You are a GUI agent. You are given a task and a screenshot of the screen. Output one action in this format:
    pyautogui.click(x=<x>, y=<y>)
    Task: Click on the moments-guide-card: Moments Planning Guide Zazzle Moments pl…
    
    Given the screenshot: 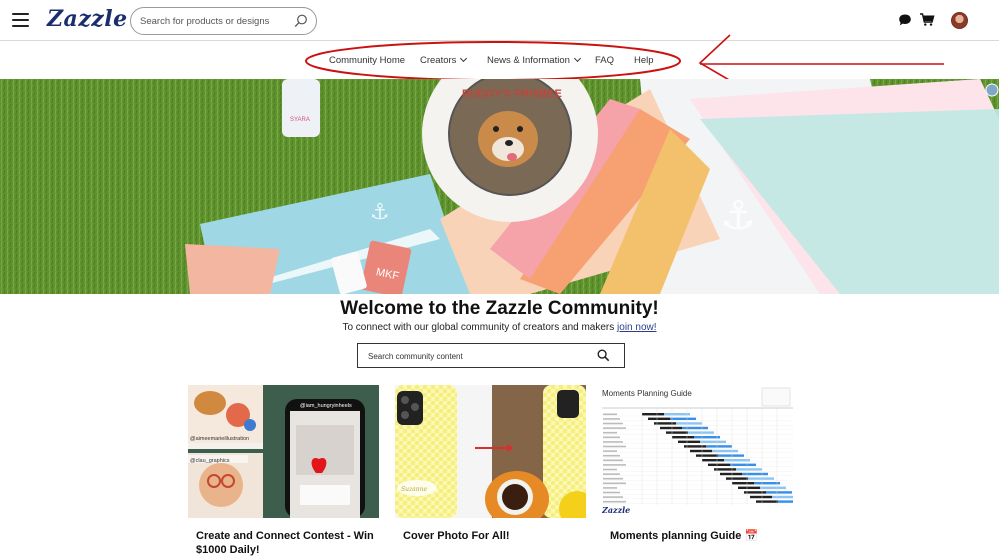 What is the action you would take?
    pyautogui.click(x=697, y=466)
    